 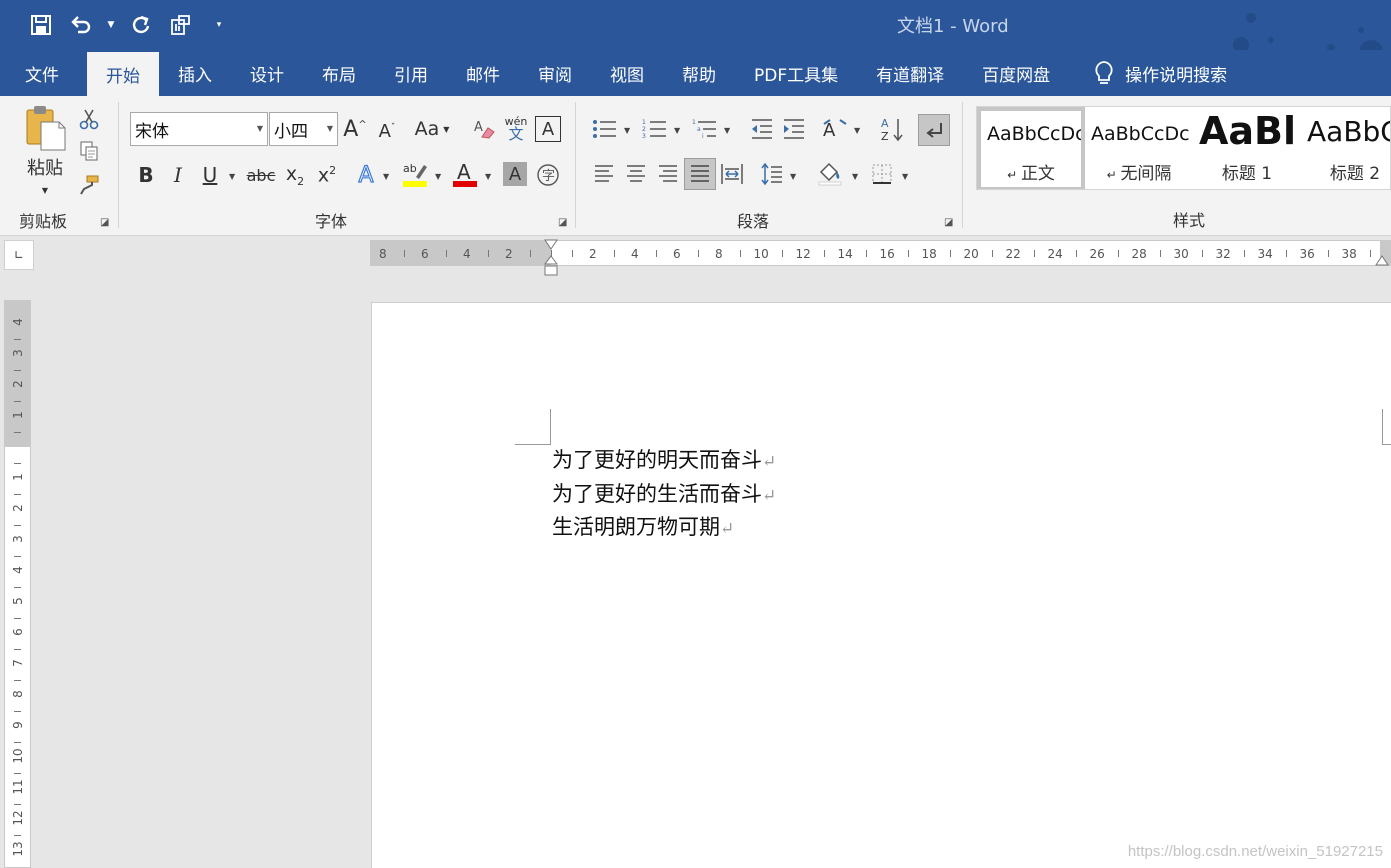 I want to click on italic-button: I, so click(x=178, y=175).